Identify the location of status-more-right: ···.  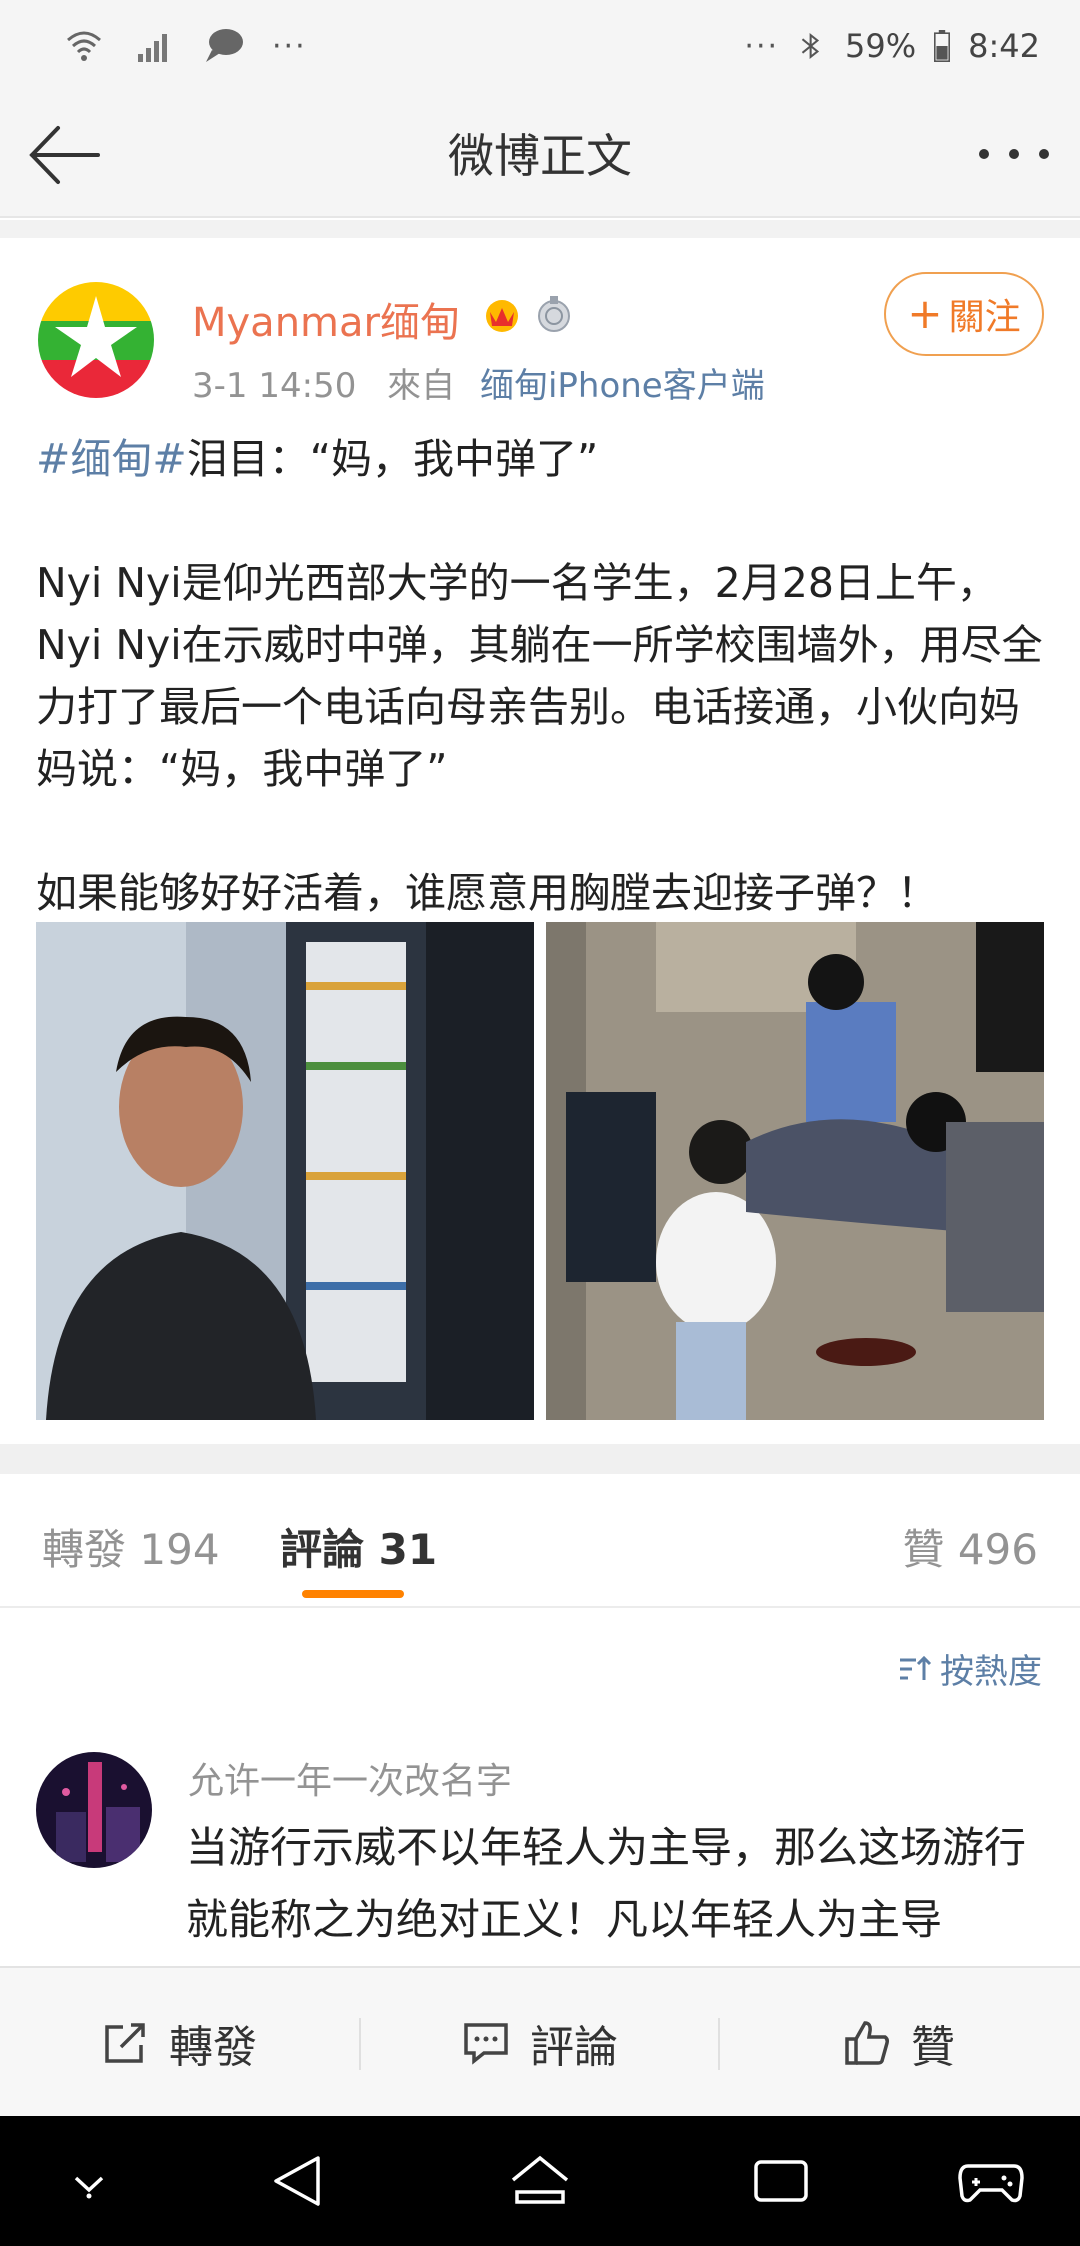
(762, 46).